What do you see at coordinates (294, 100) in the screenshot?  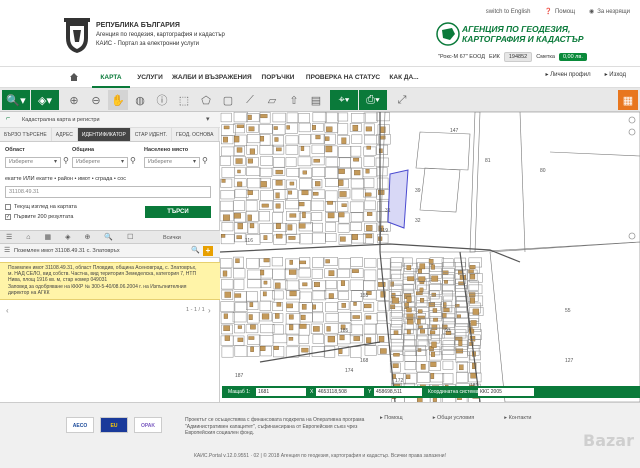 I see `upload-button: ⇧` at bounding box center [294, 100].